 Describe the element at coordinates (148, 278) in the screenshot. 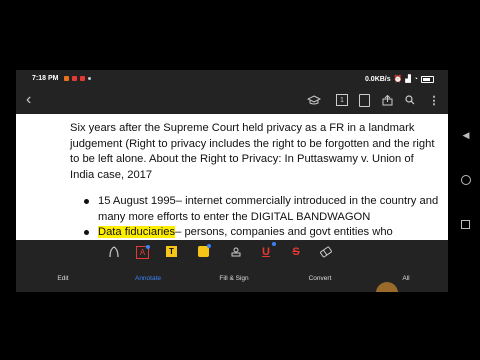

I see `tab-annotate: Annotate` at that location.